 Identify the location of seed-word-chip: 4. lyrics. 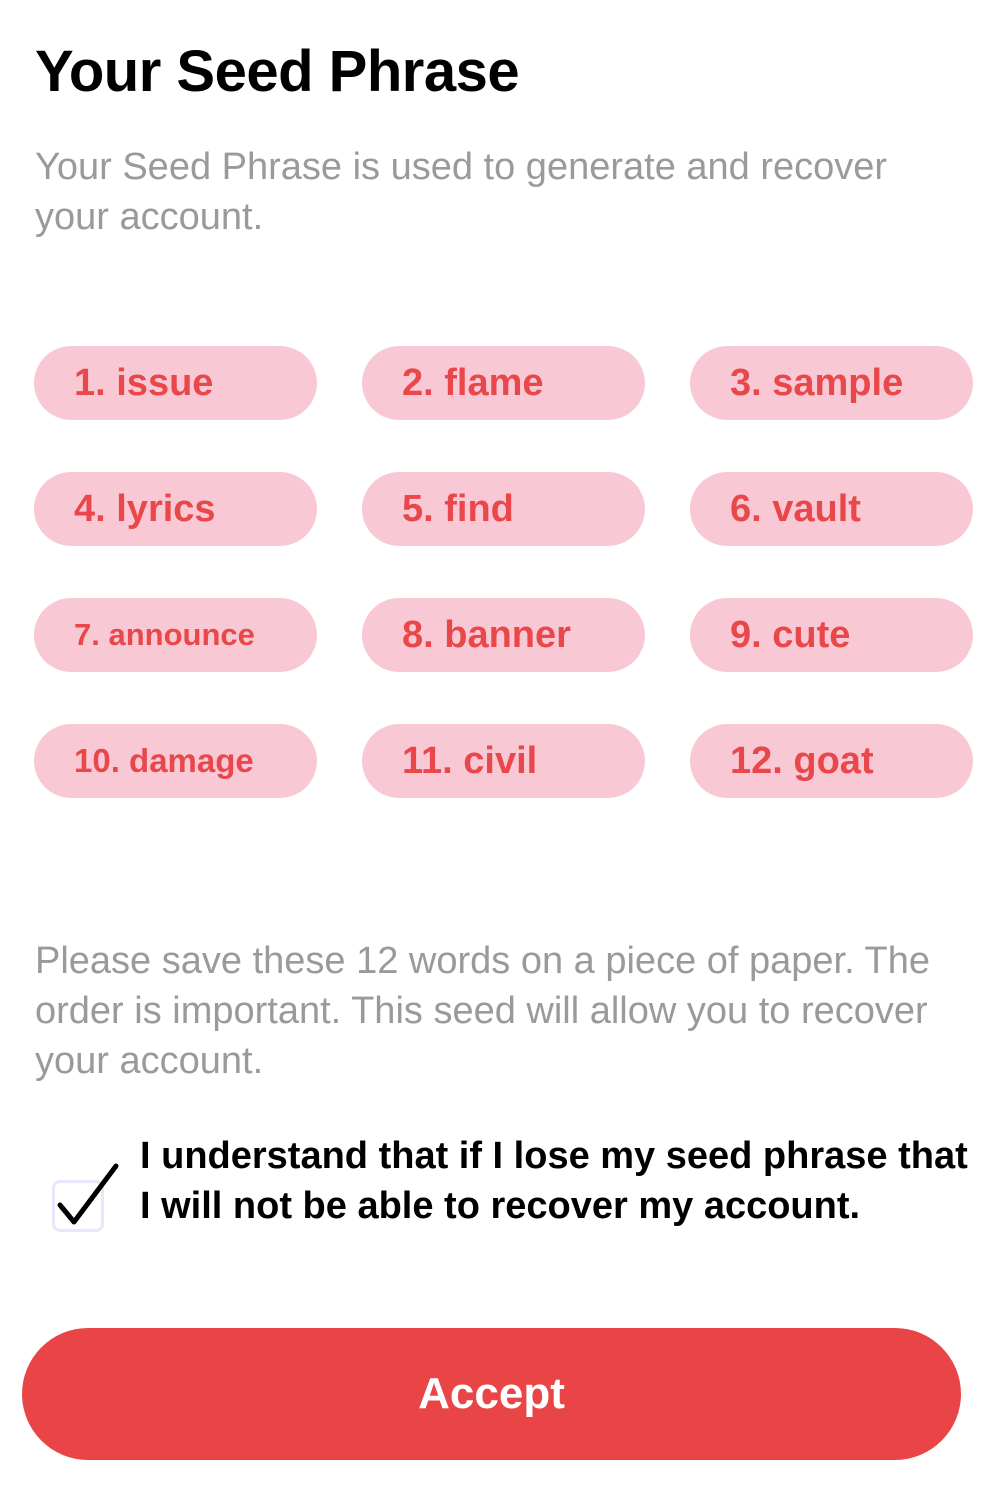
(175, 509).